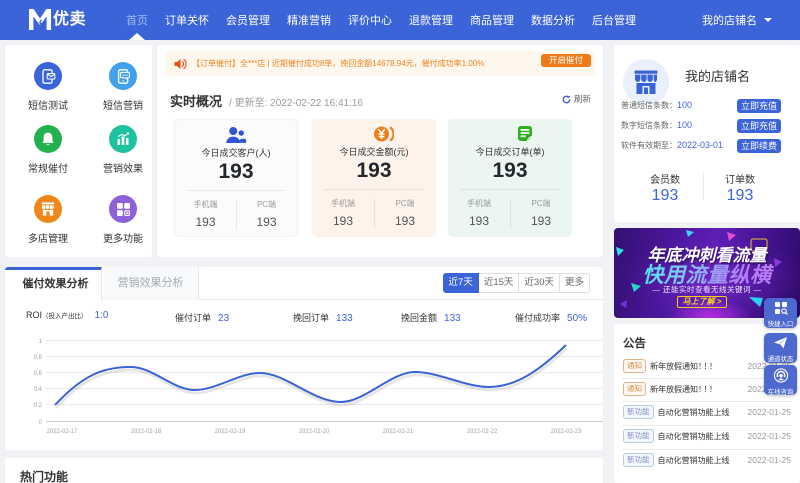 Image resolution: width=800 pixels, height=483 pixels. What do you see at coordinates (38, 374) in the screenshot?
I see `svg-text: 0.6` at bounding box center [38, 374].